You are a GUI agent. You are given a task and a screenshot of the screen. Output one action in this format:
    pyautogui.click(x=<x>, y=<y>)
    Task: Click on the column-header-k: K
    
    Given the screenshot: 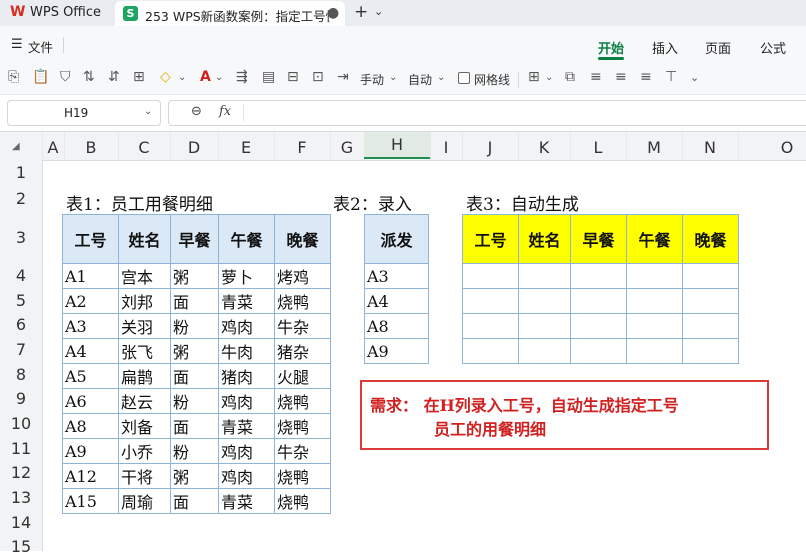 What is the action you would take?
    pyautogui.click(x=544, y=147)
    